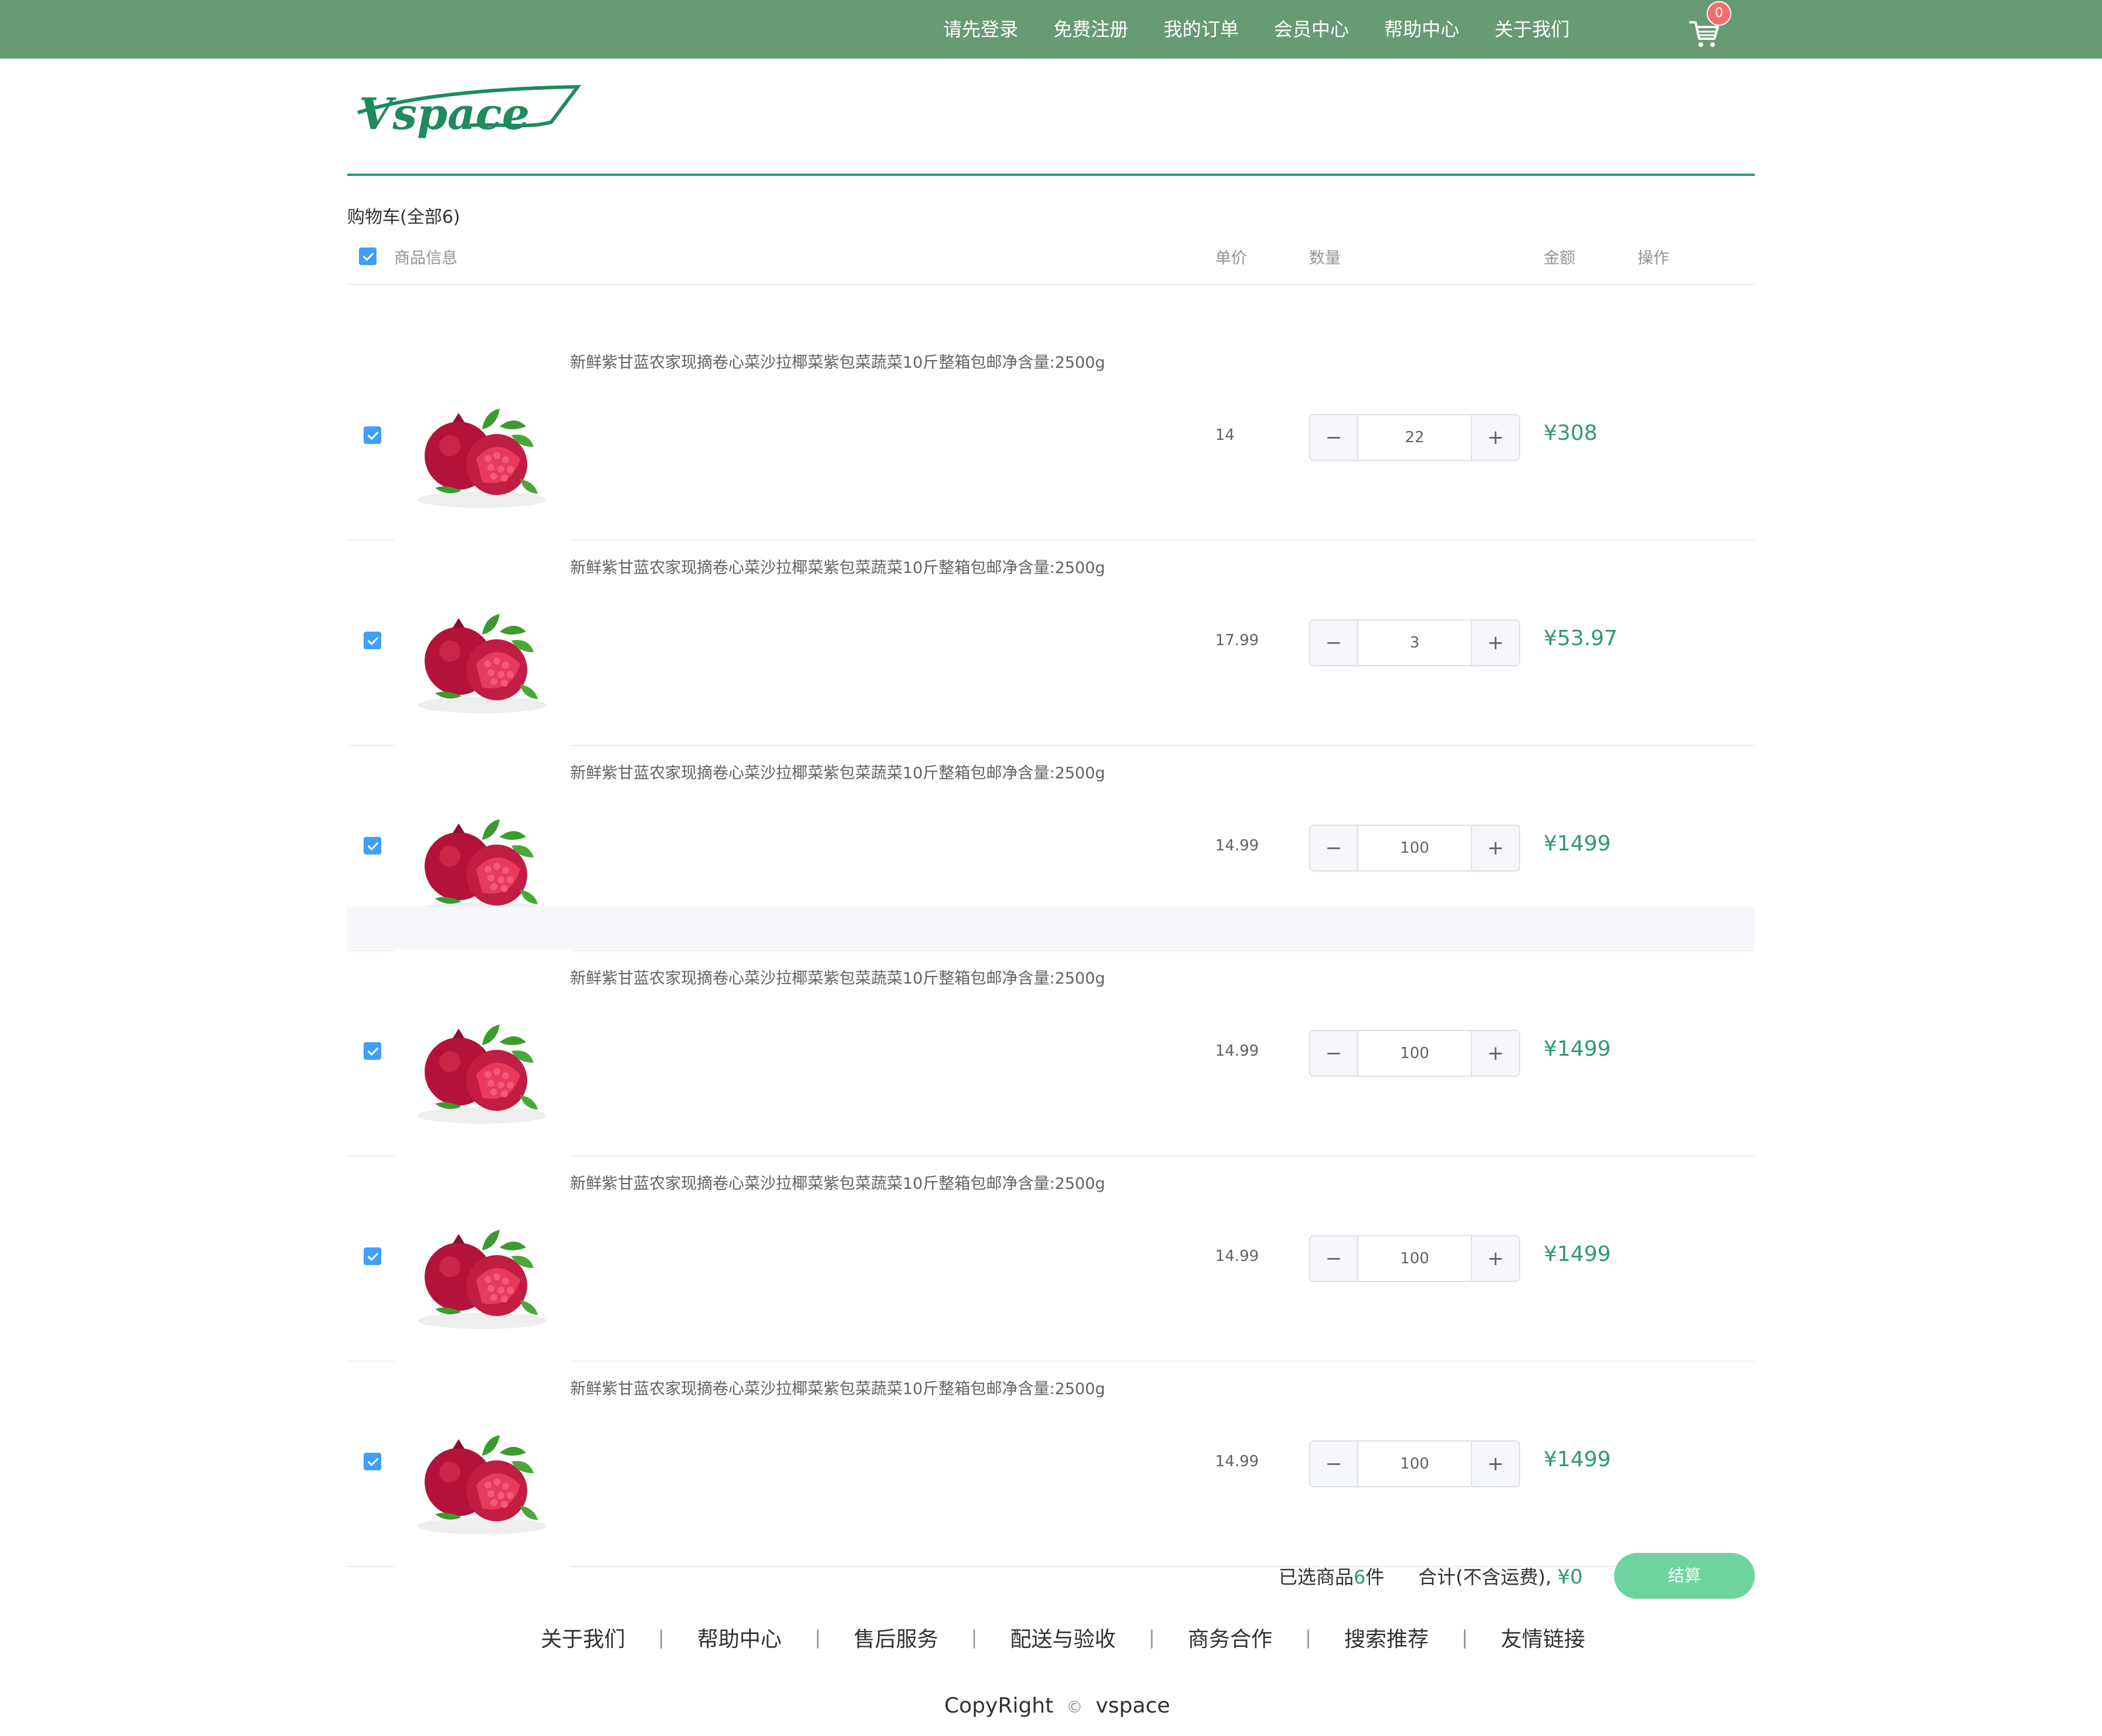 The height and width of the screenshot is (1736, 2102). I want to click on nav-my-orders-link: 我的订单, so click(1201, 29).